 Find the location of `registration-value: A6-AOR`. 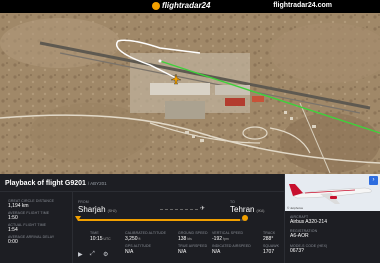

registration-value: A6-AOR is located at coordinates (299, 236).